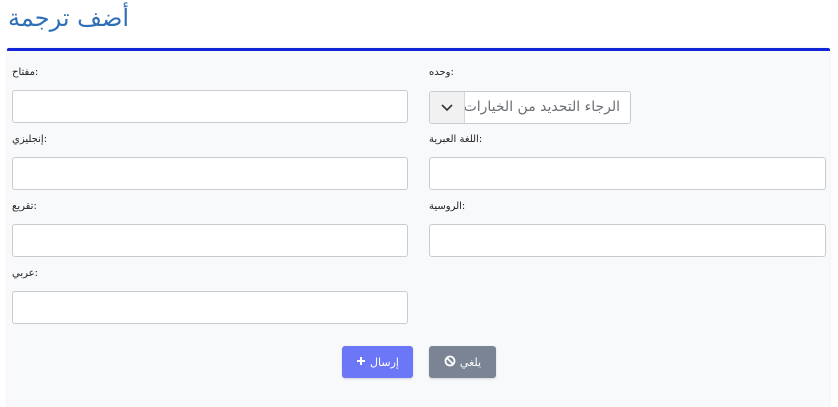  I want to click on page-title: أضف ترجمة, so click(69, 18).